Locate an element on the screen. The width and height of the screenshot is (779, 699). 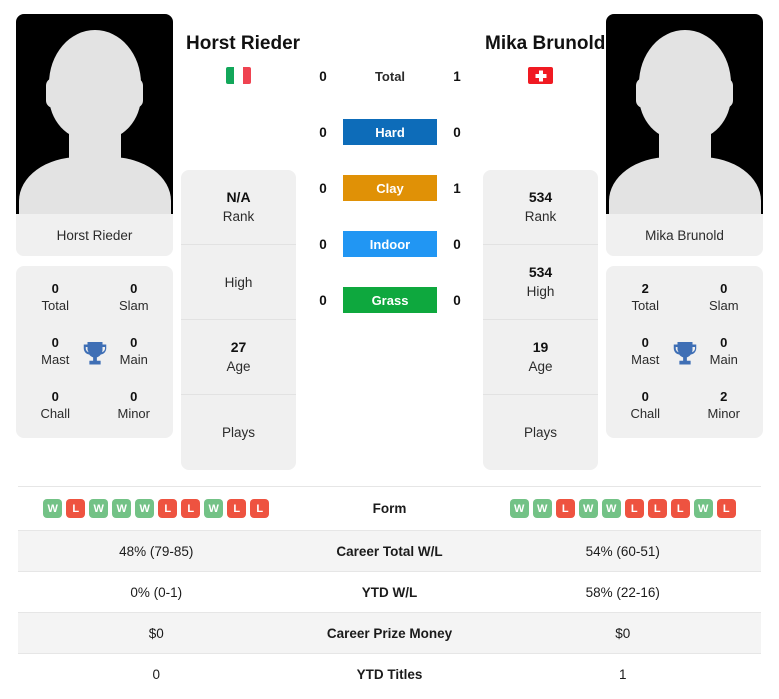
right-clay-wins: 1 is located at coordinates (457, 188).